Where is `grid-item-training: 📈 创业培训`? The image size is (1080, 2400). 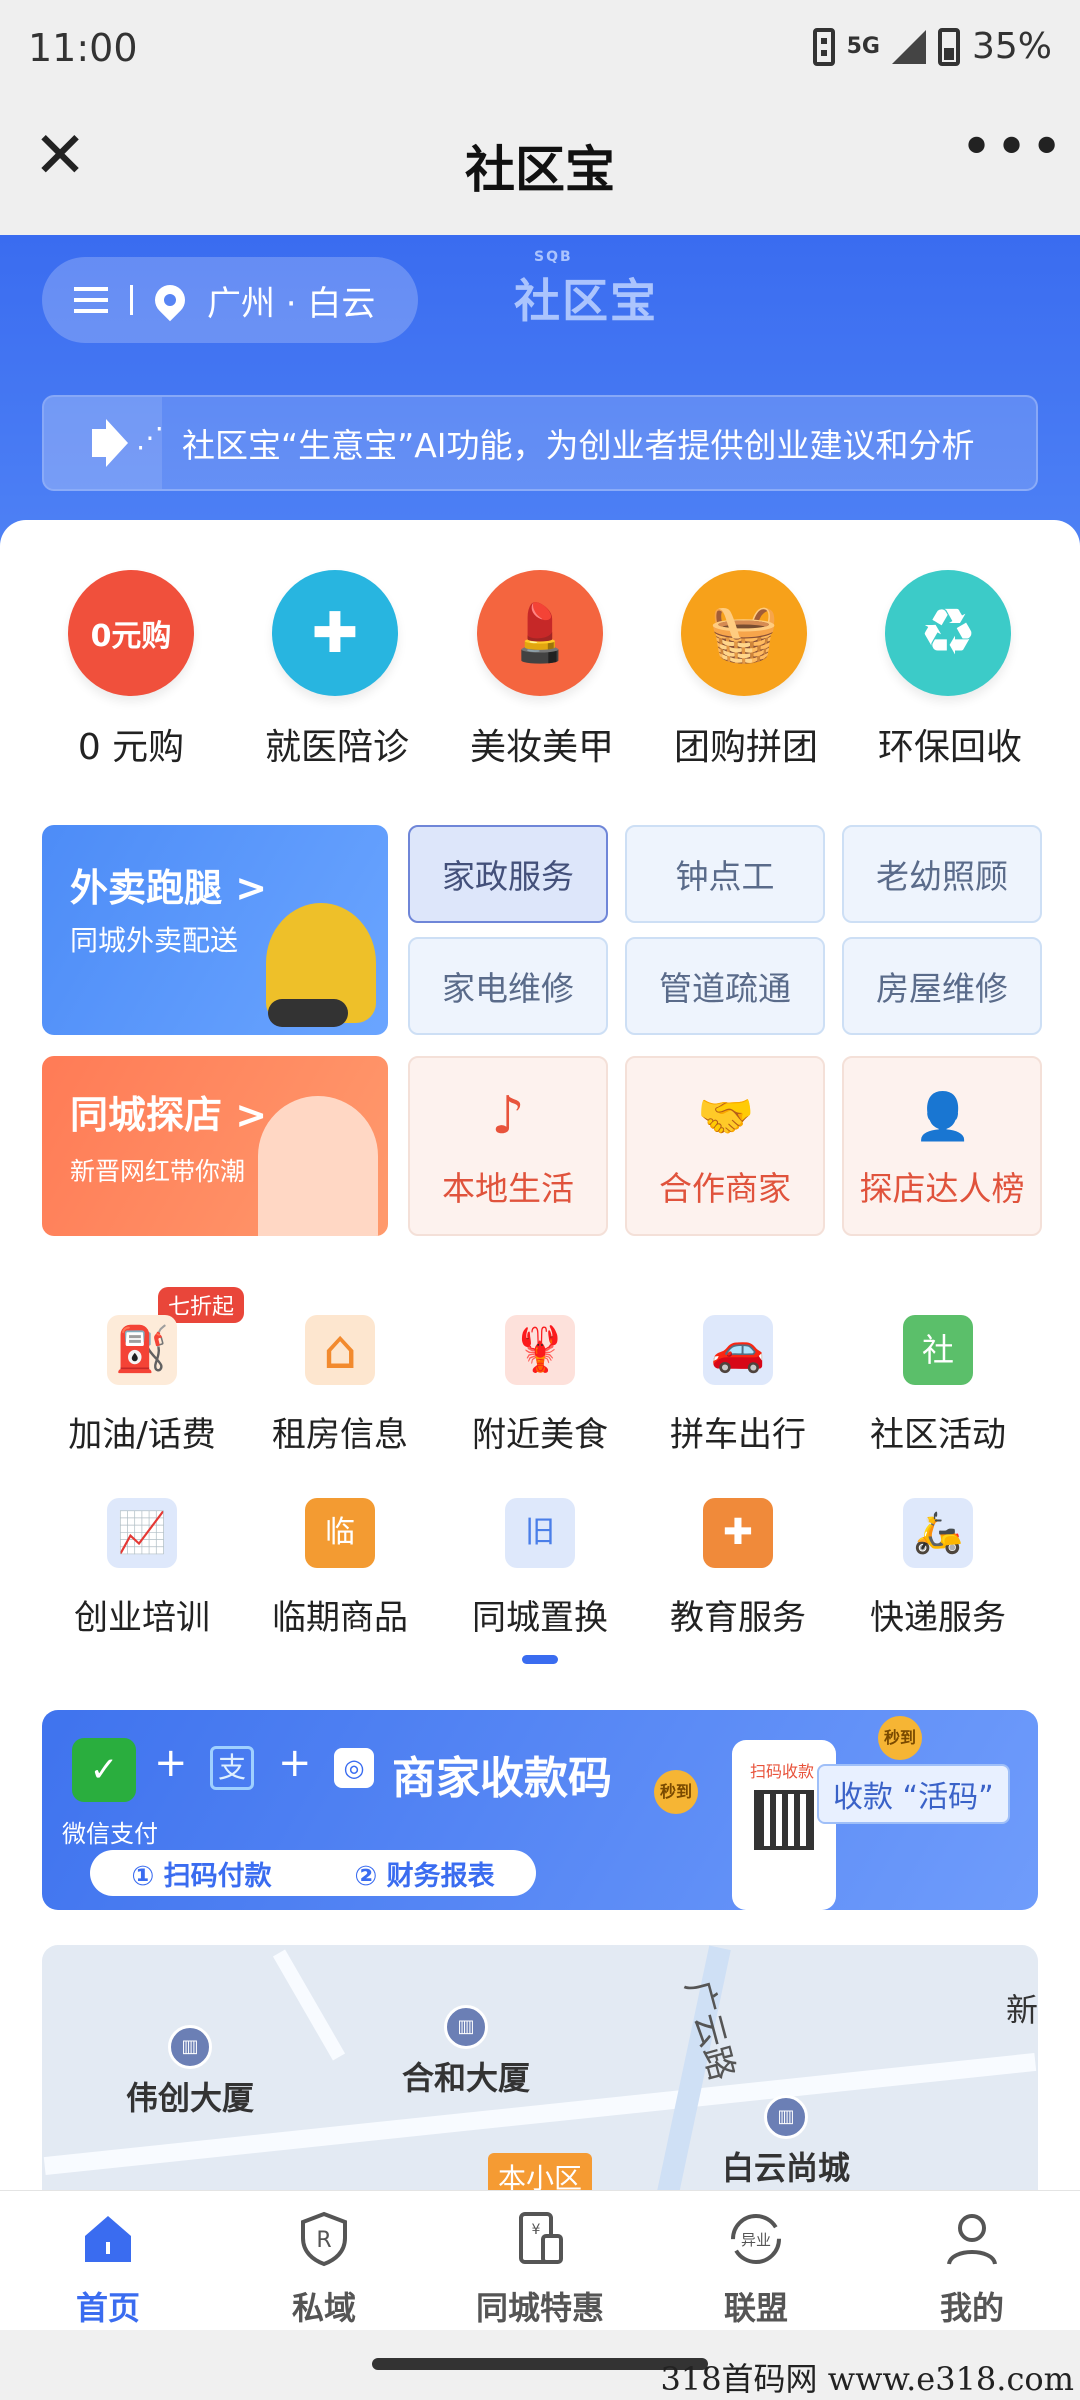 grid-item-training: 📈 创业培训 is located at coordinates (142, 1568).